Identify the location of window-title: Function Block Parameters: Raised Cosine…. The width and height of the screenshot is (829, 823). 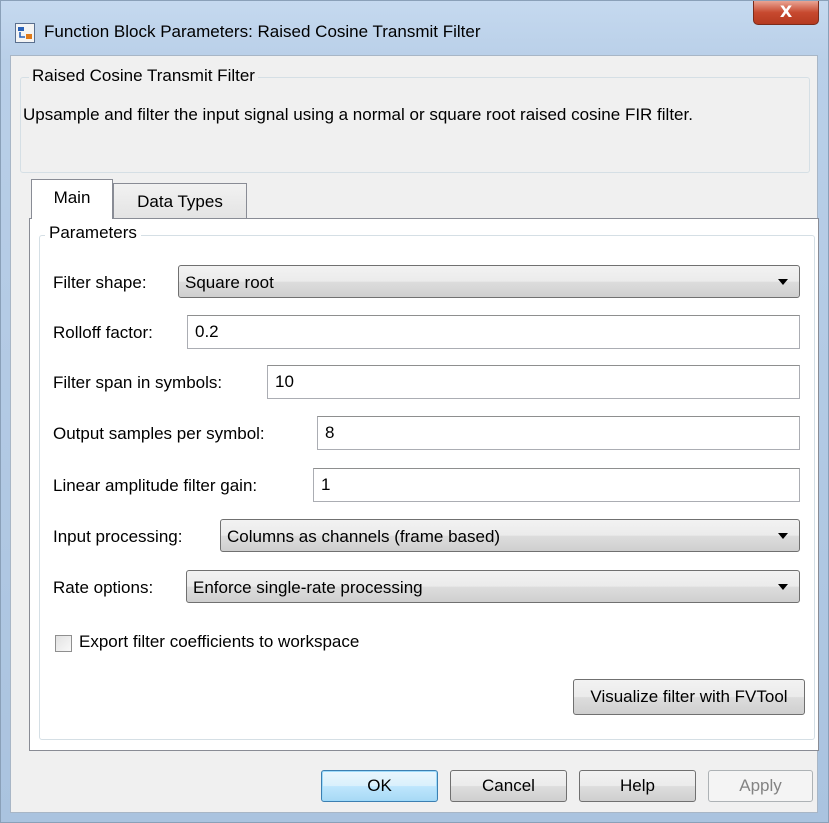
(262, 31).